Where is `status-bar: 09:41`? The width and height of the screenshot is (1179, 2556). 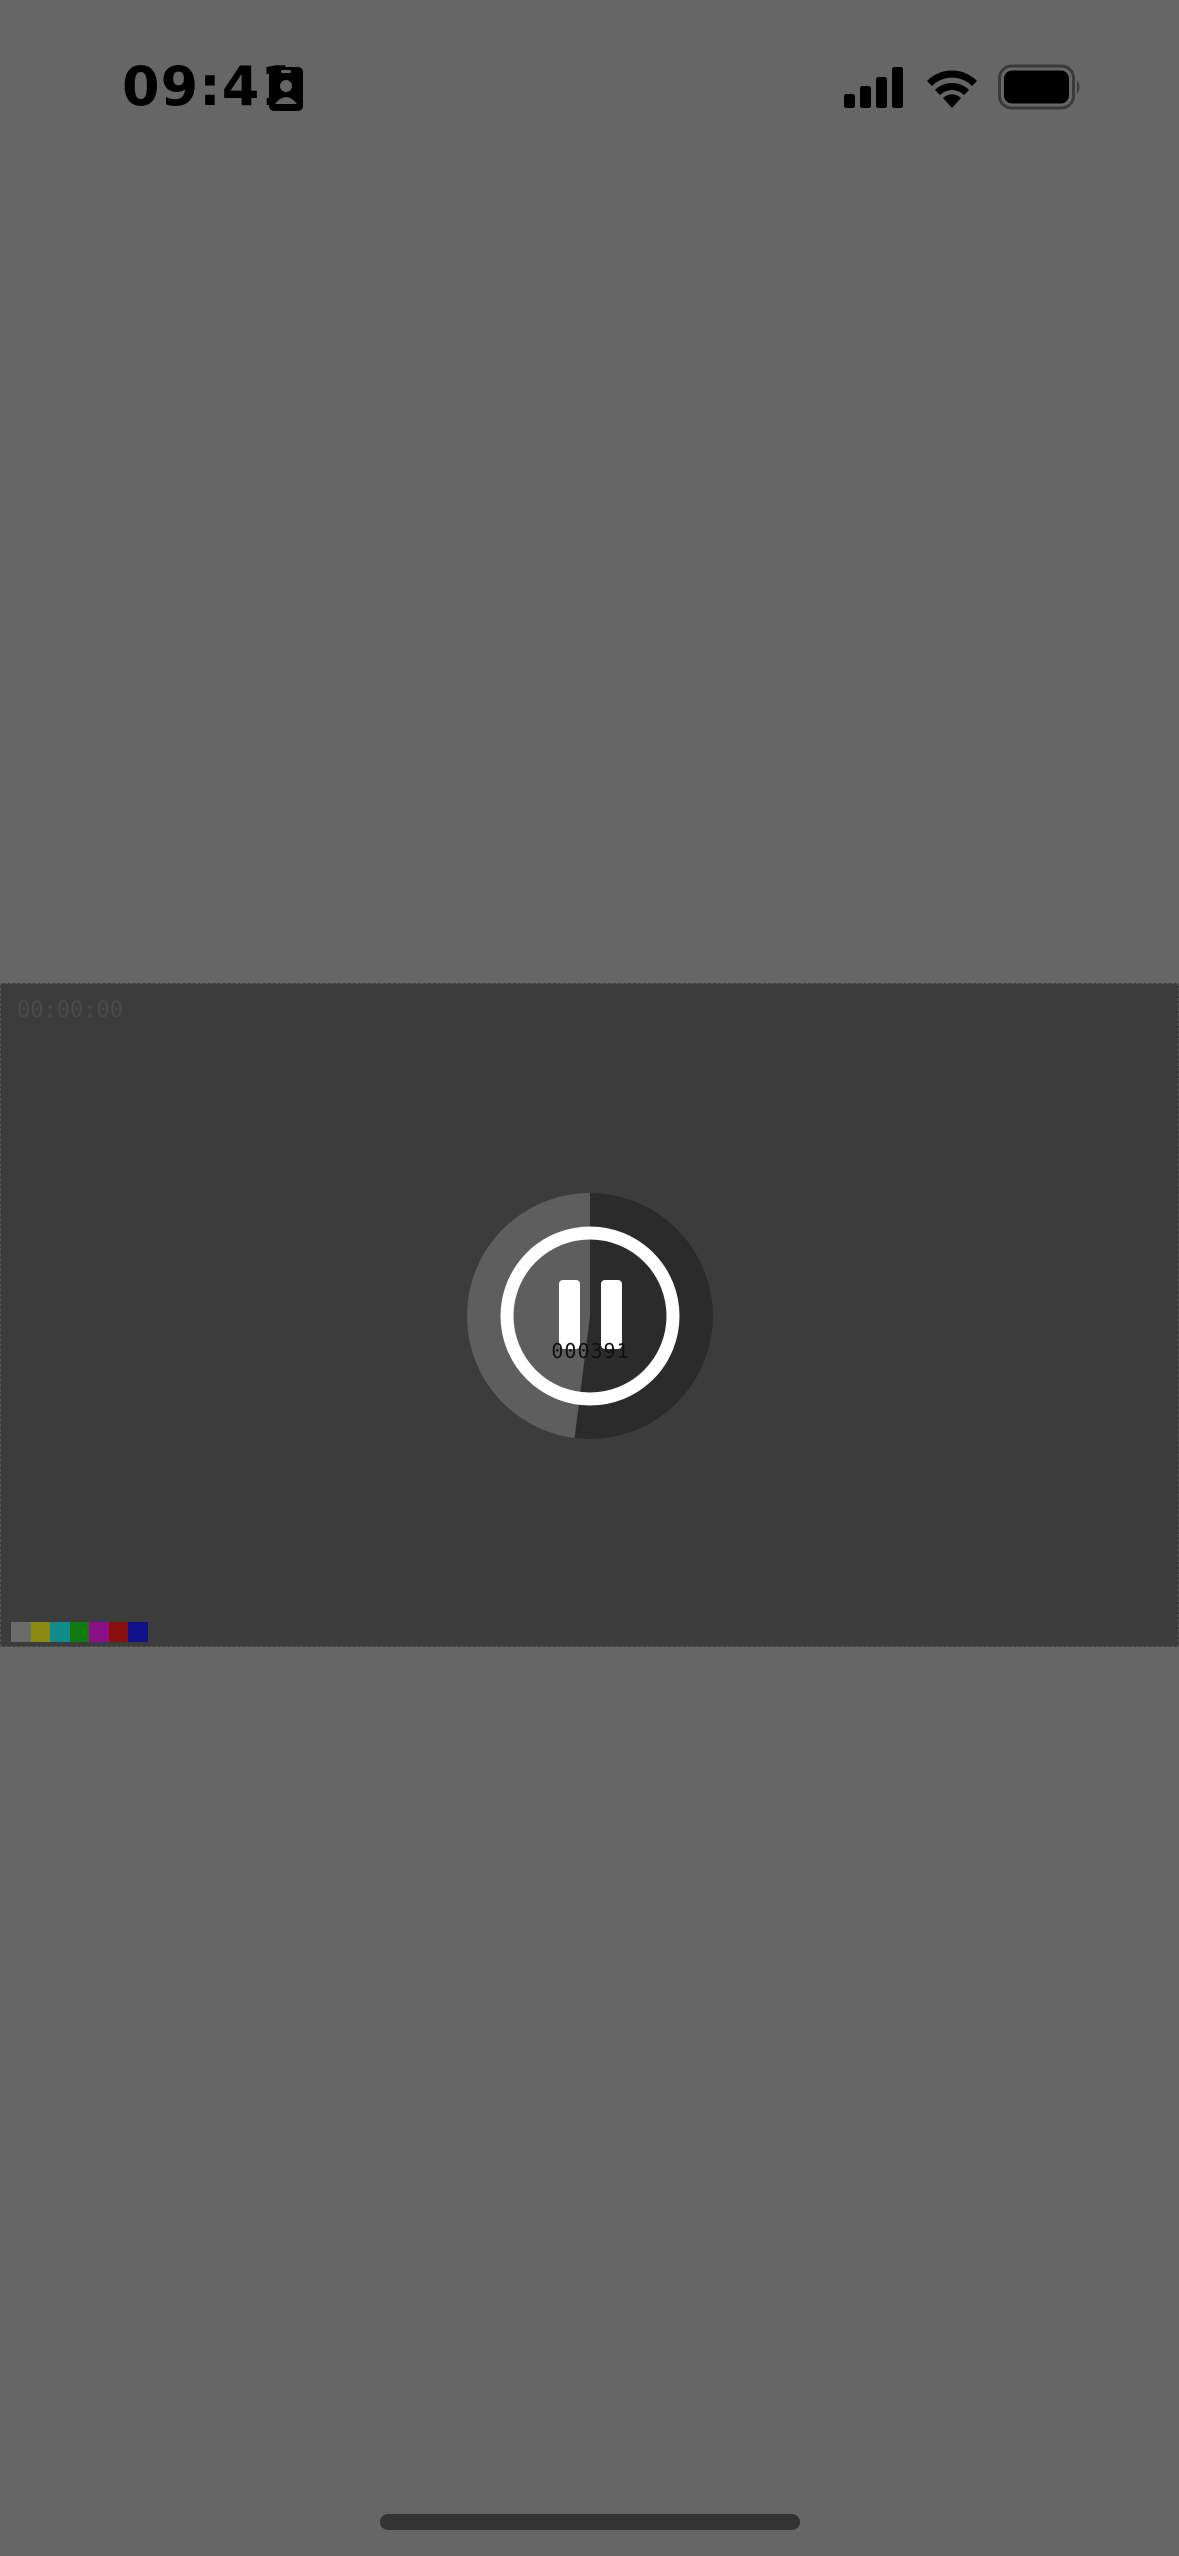
status-bar: 09:41 is located at coordinates (589, 87).